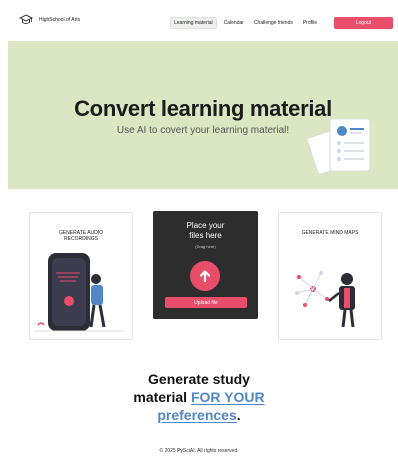 The width and height of the screenshot is (398, 464). I want to click on audio-recording-illustration, so click(79, 292).